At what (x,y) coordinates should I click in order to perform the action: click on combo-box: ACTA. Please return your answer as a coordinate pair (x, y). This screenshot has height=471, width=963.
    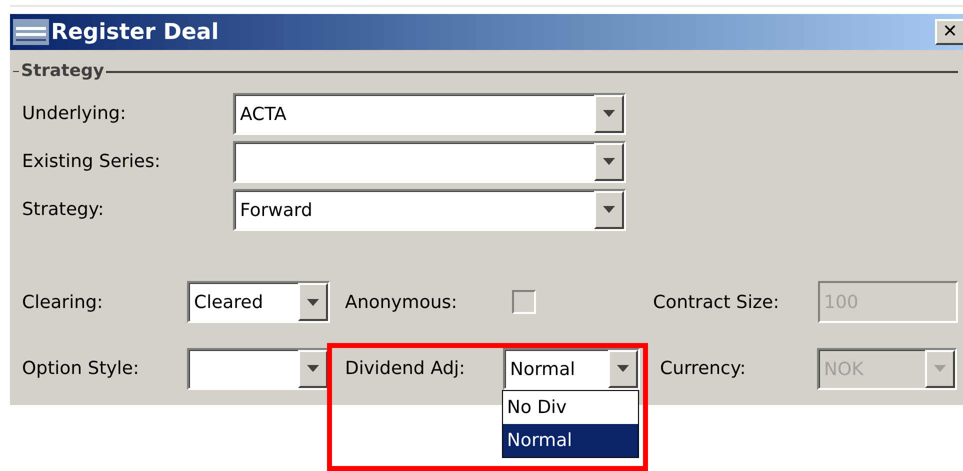
    Looking at the image, I should click on (429, 113).